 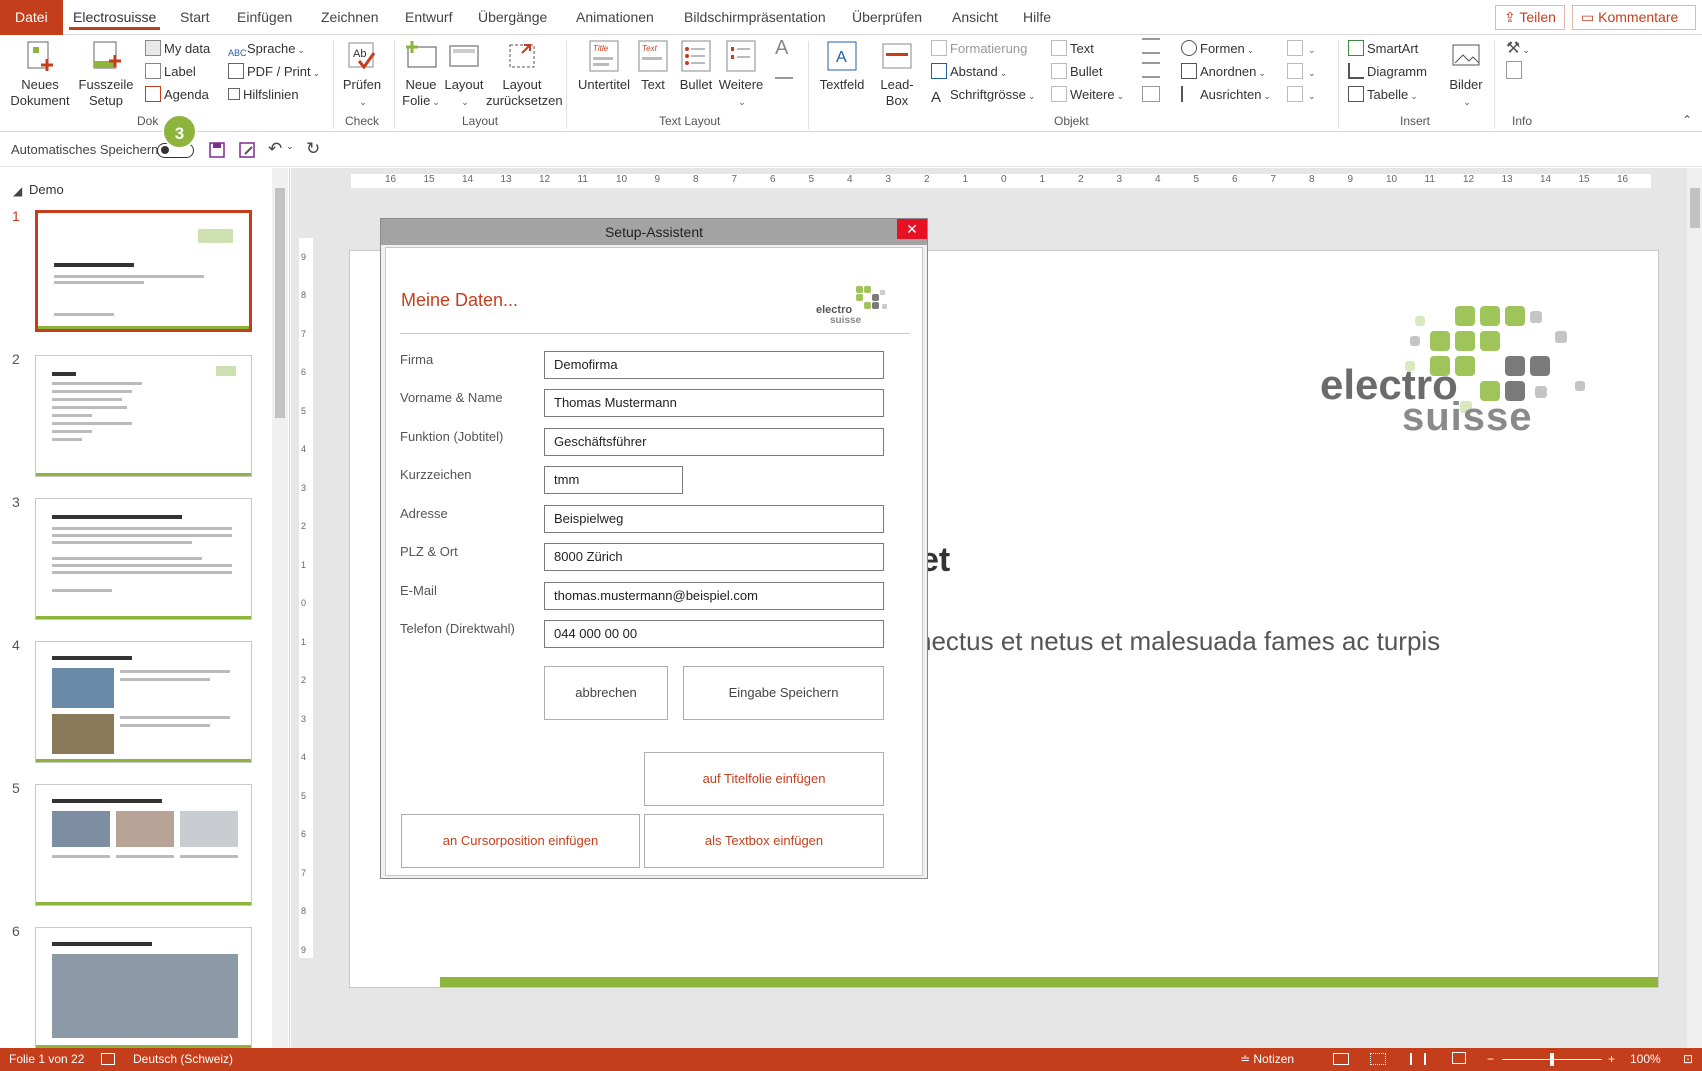 What do you see at coordinates (755, 17) in the screenshot?
I see `tab-bildschirmpraesentation: Bildschirmpräsentation` at bounding box center [755, 17].